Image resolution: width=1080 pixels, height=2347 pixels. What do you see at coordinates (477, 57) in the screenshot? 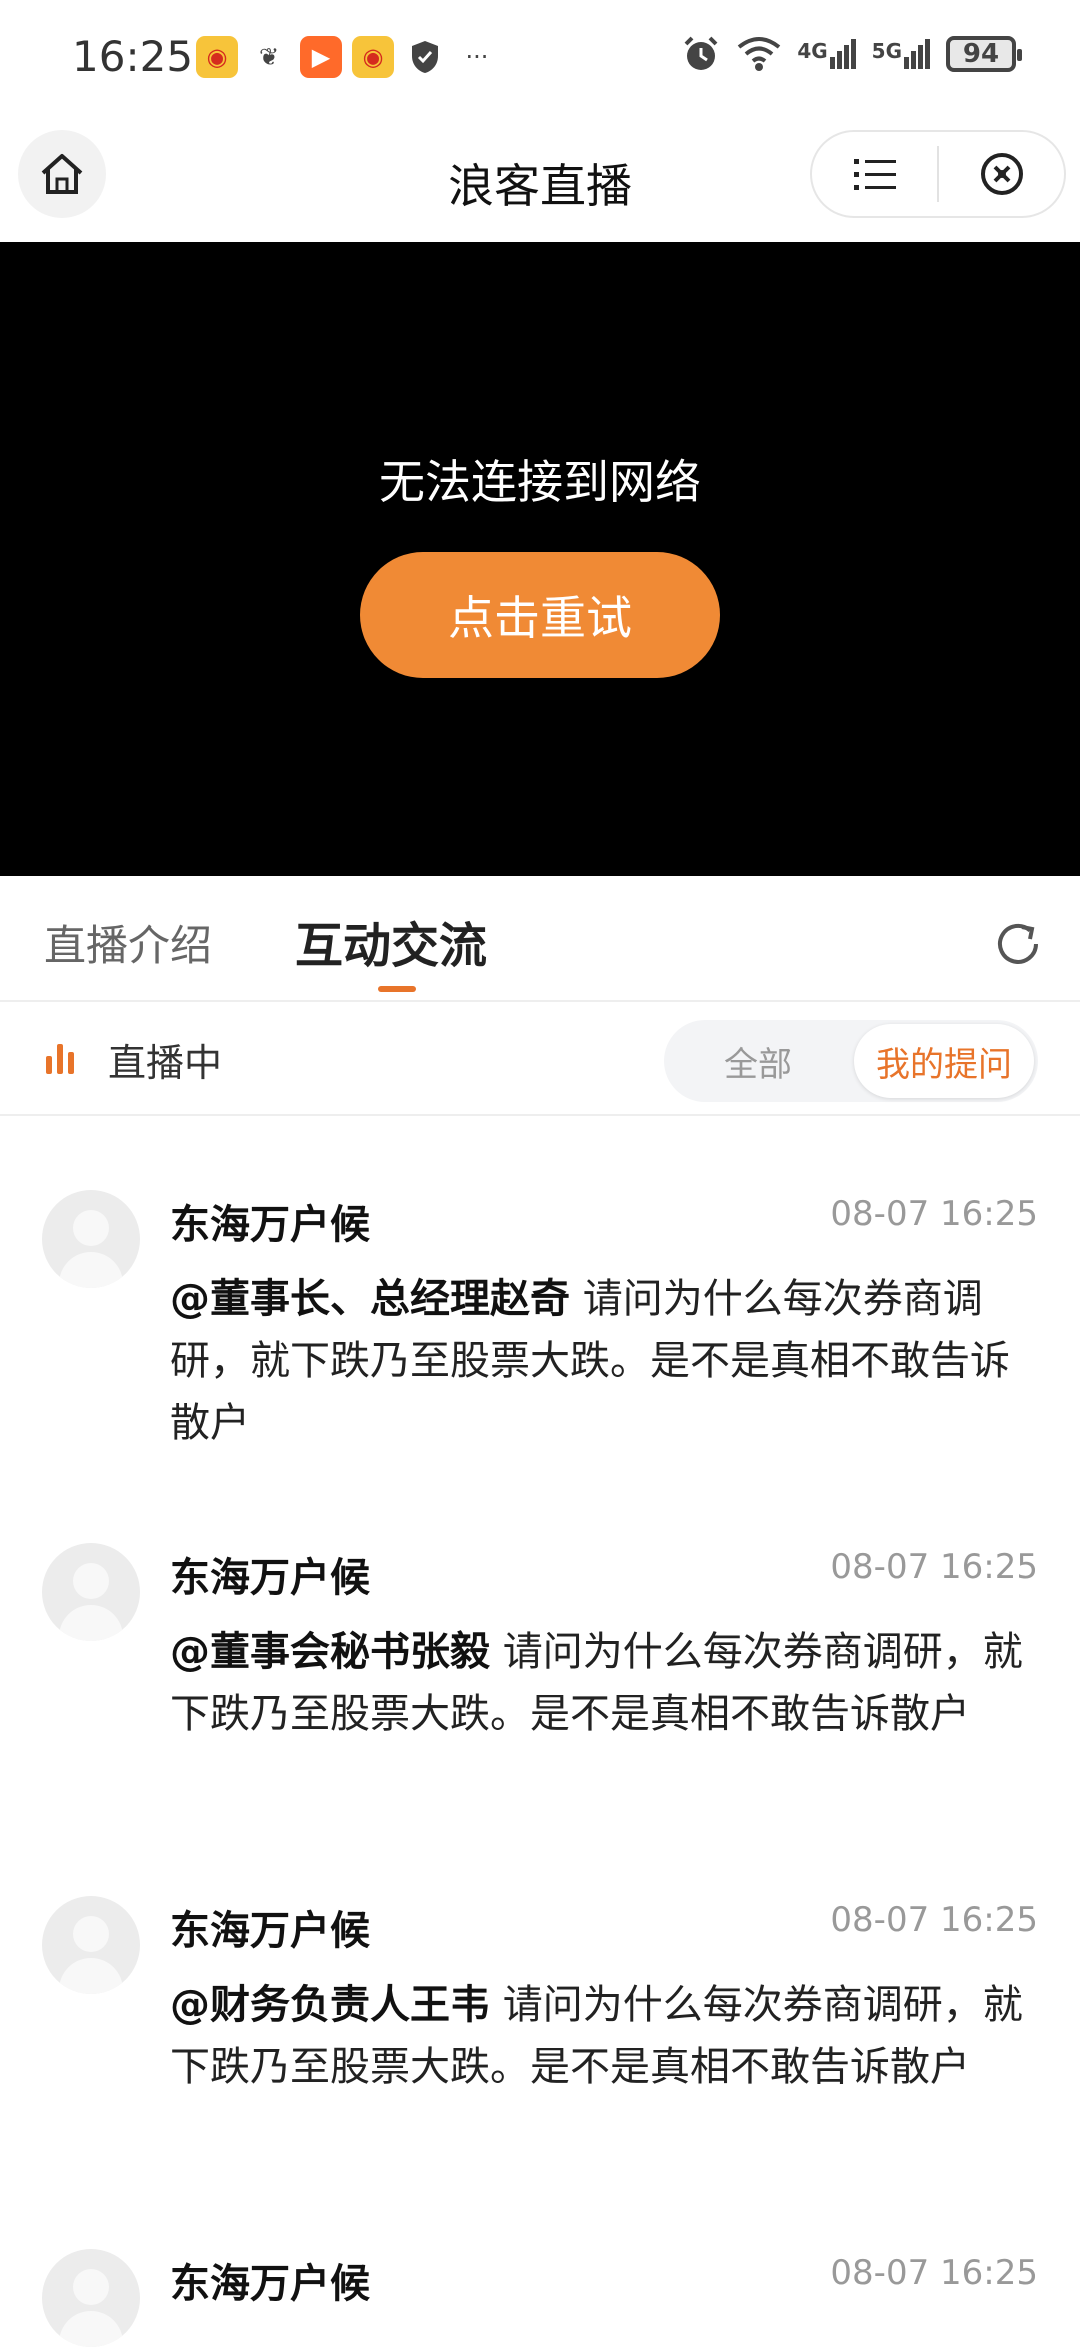
I see `more-dots-icon: ···` at bounding box center [477, 57].